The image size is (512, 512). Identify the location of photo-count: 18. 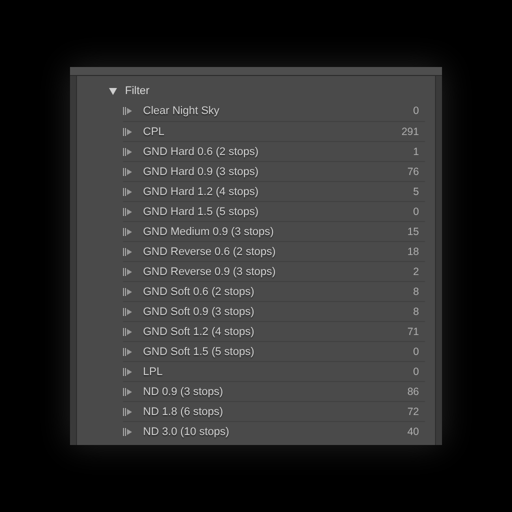
(413, 252).